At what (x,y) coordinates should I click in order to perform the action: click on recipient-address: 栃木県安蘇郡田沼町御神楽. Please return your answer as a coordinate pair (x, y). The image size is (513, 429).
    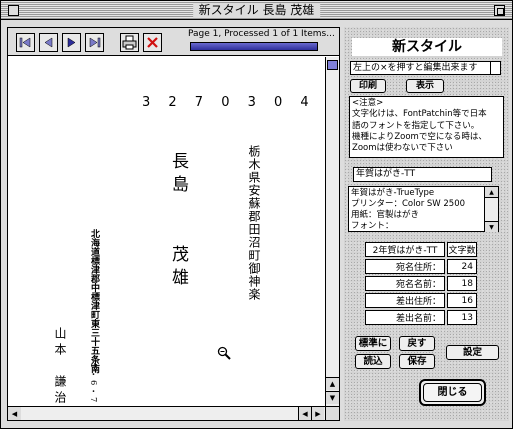
    Looking at the image, I should click on (254, 223).